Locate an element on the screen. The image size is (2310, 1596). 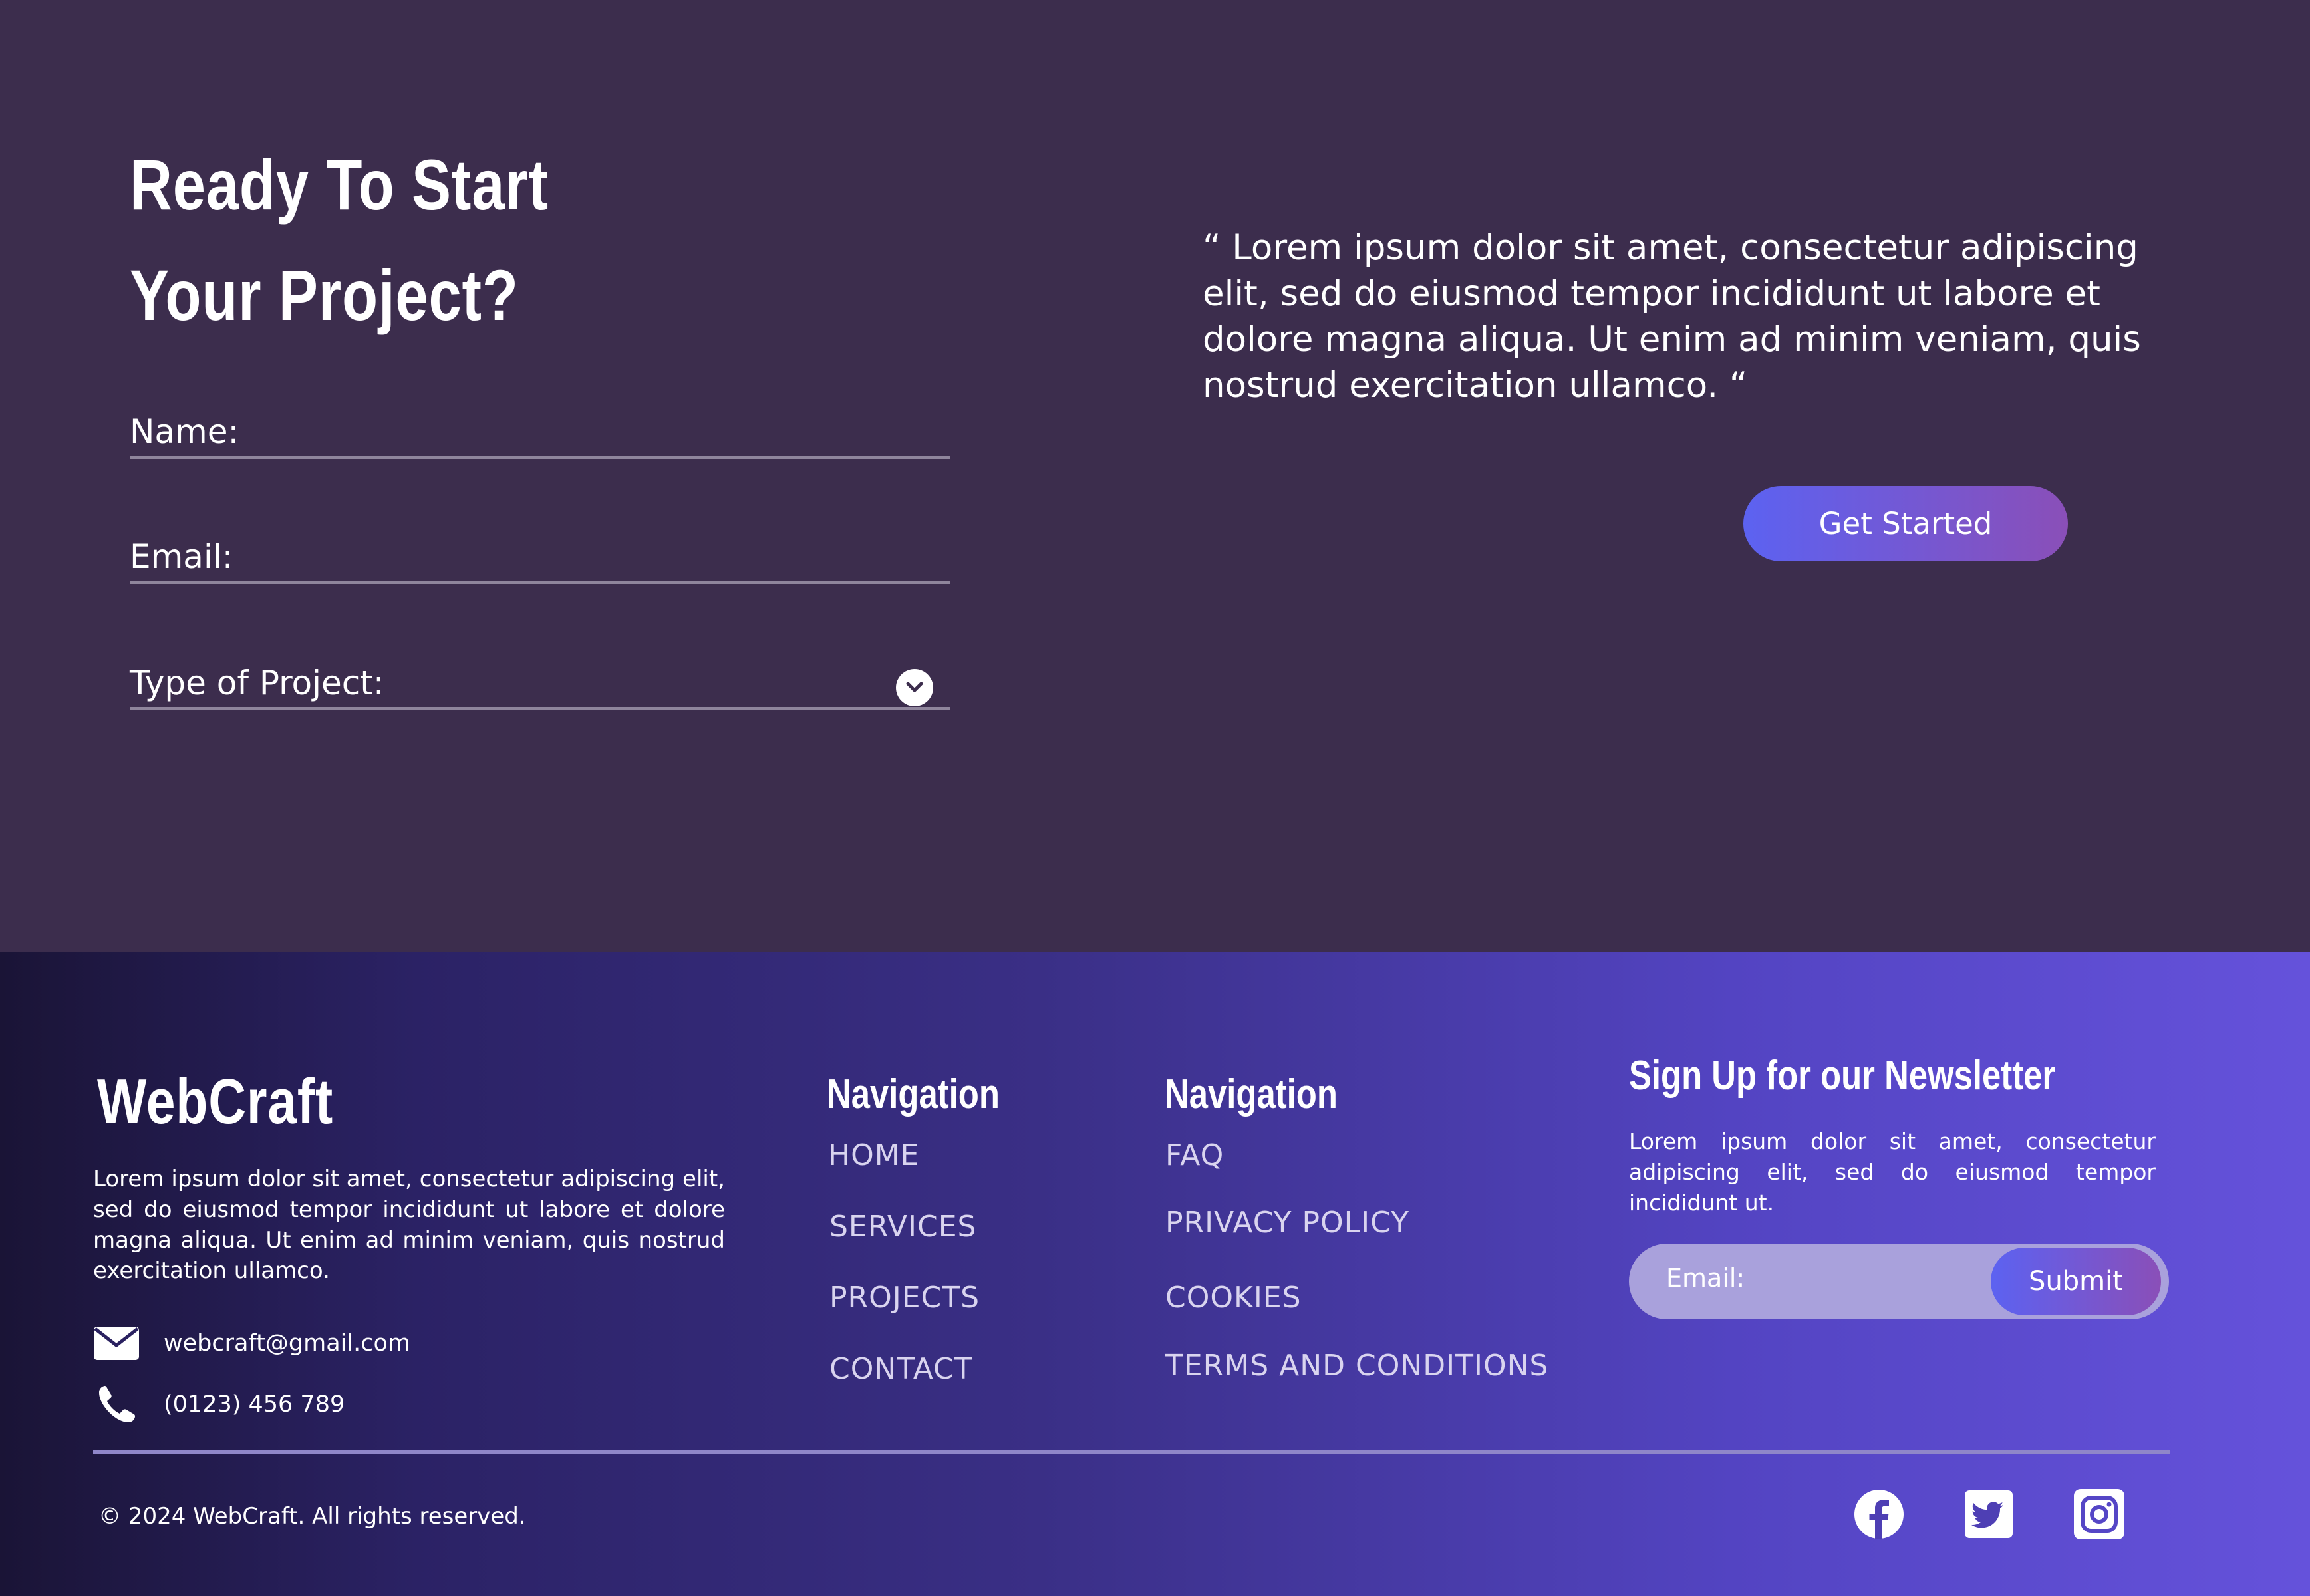
newsletter-submit-button: Submit is located at coordinates (2076, 1281).